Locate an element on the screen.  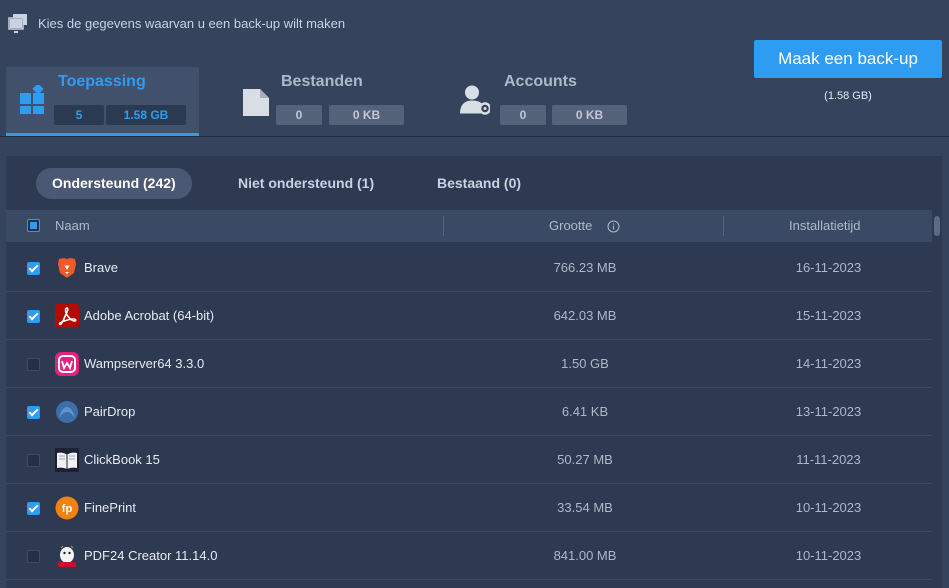
select-all-checkbox is located at coordinates (33, 225).